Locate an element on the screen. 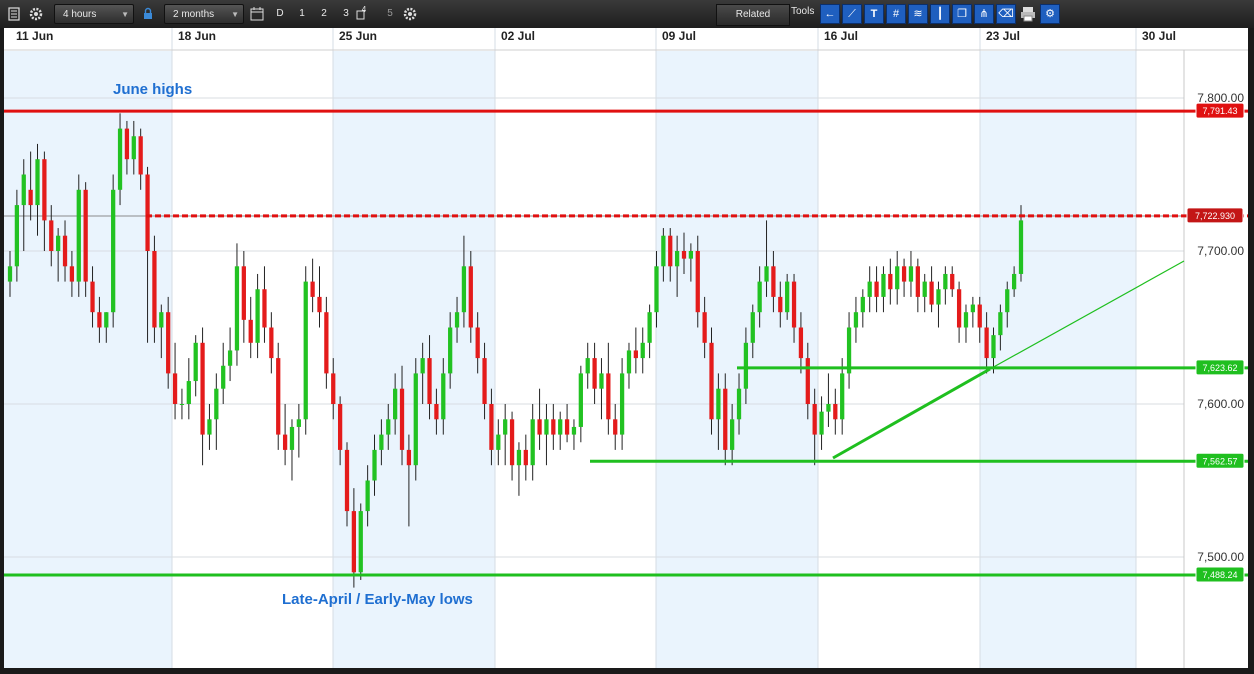 This screenshot has width=1254, height=674. interval-select: 4 hours ▼ is located at coordinates (94, 14).